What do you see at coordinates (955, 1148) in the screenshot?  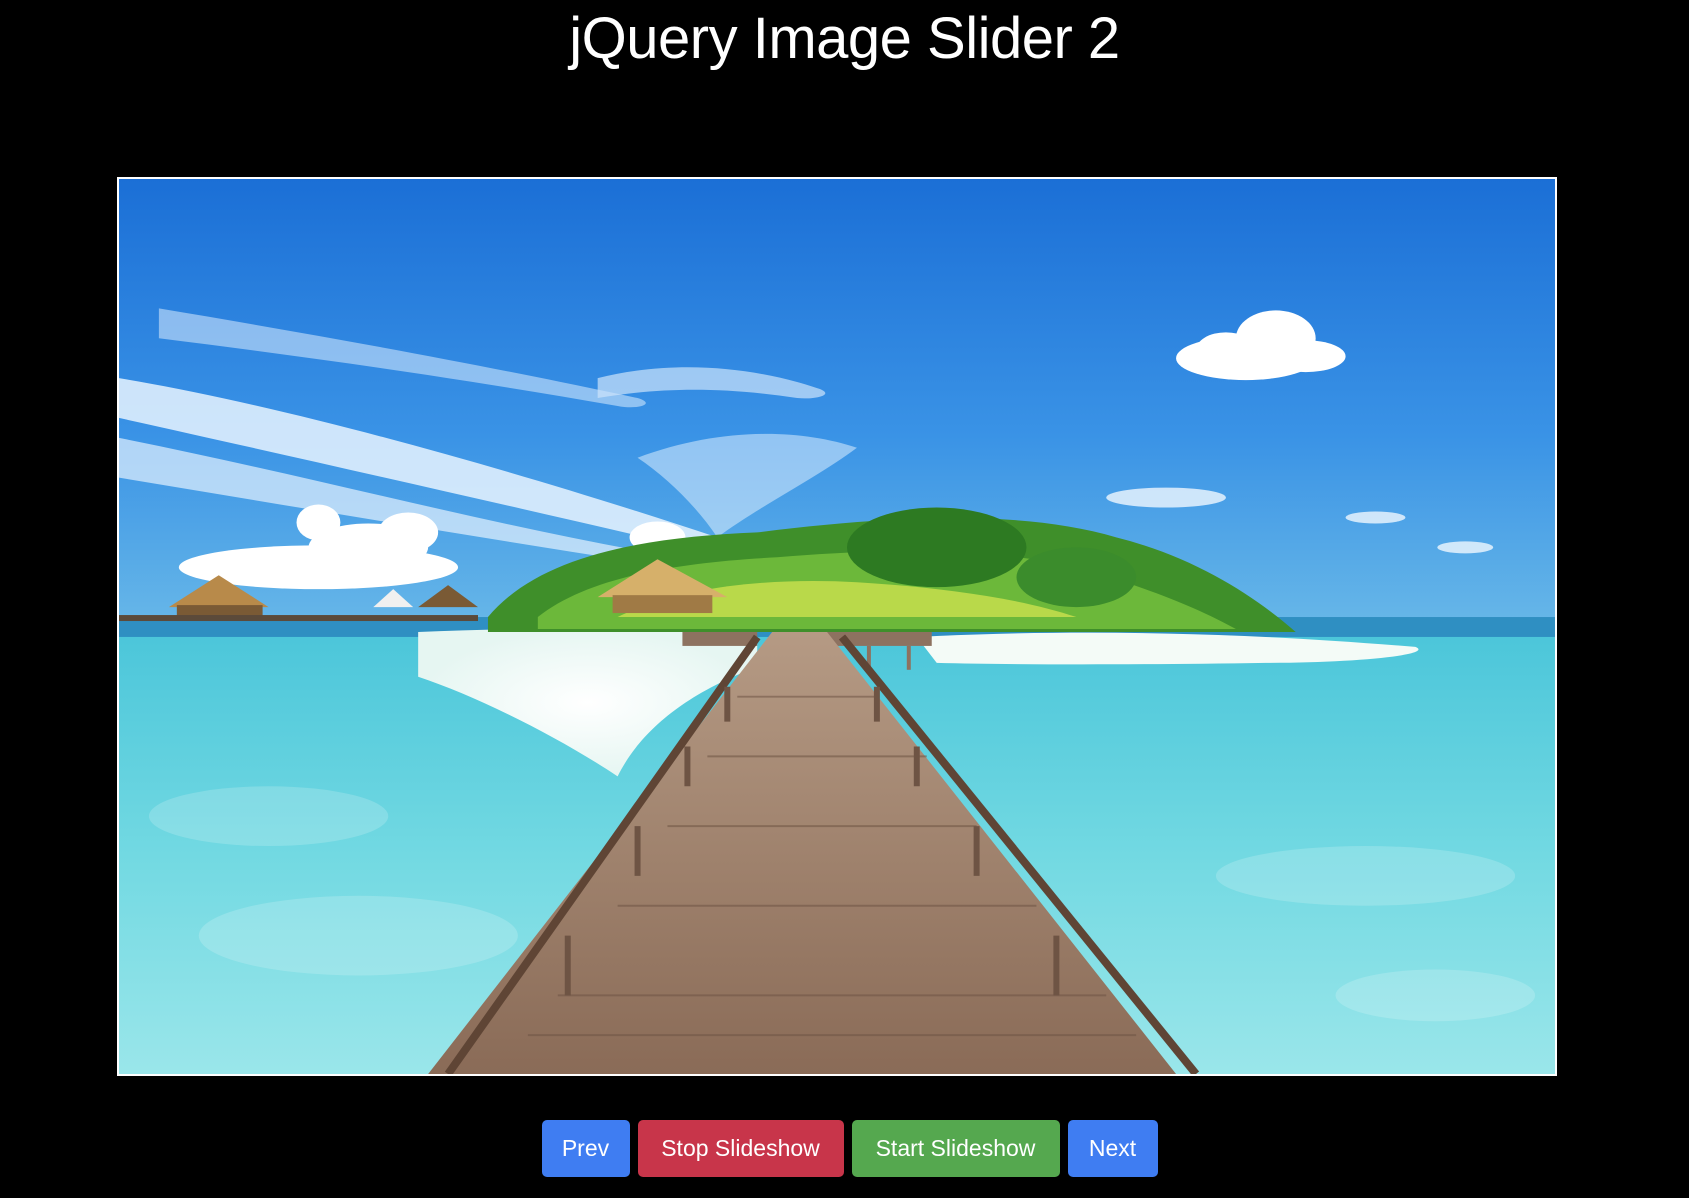 I see `start-slideshow-button: Start Slideshow` at bounding box center [955, 1148].